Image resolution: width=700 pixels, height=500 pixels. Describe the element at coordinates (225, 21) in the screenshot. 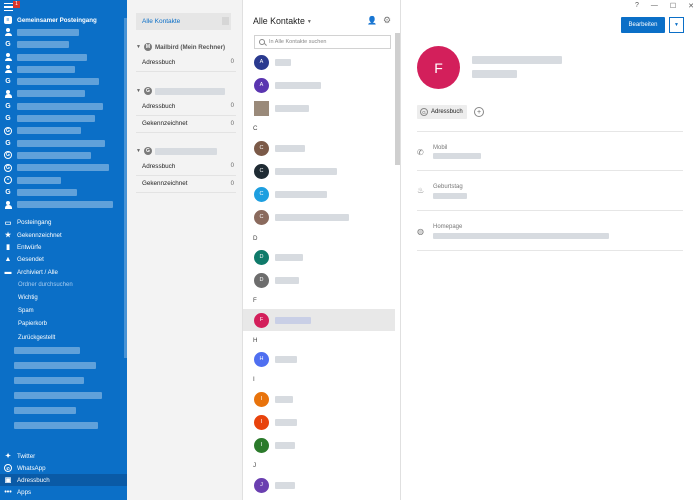

I see `redacted-count` at that location.